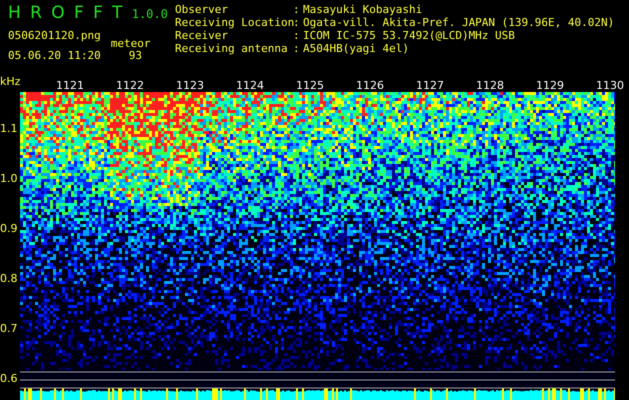 The height and width of the screenshot is (400, 629). I want to click on time-label: 1122, so click(130, 86).